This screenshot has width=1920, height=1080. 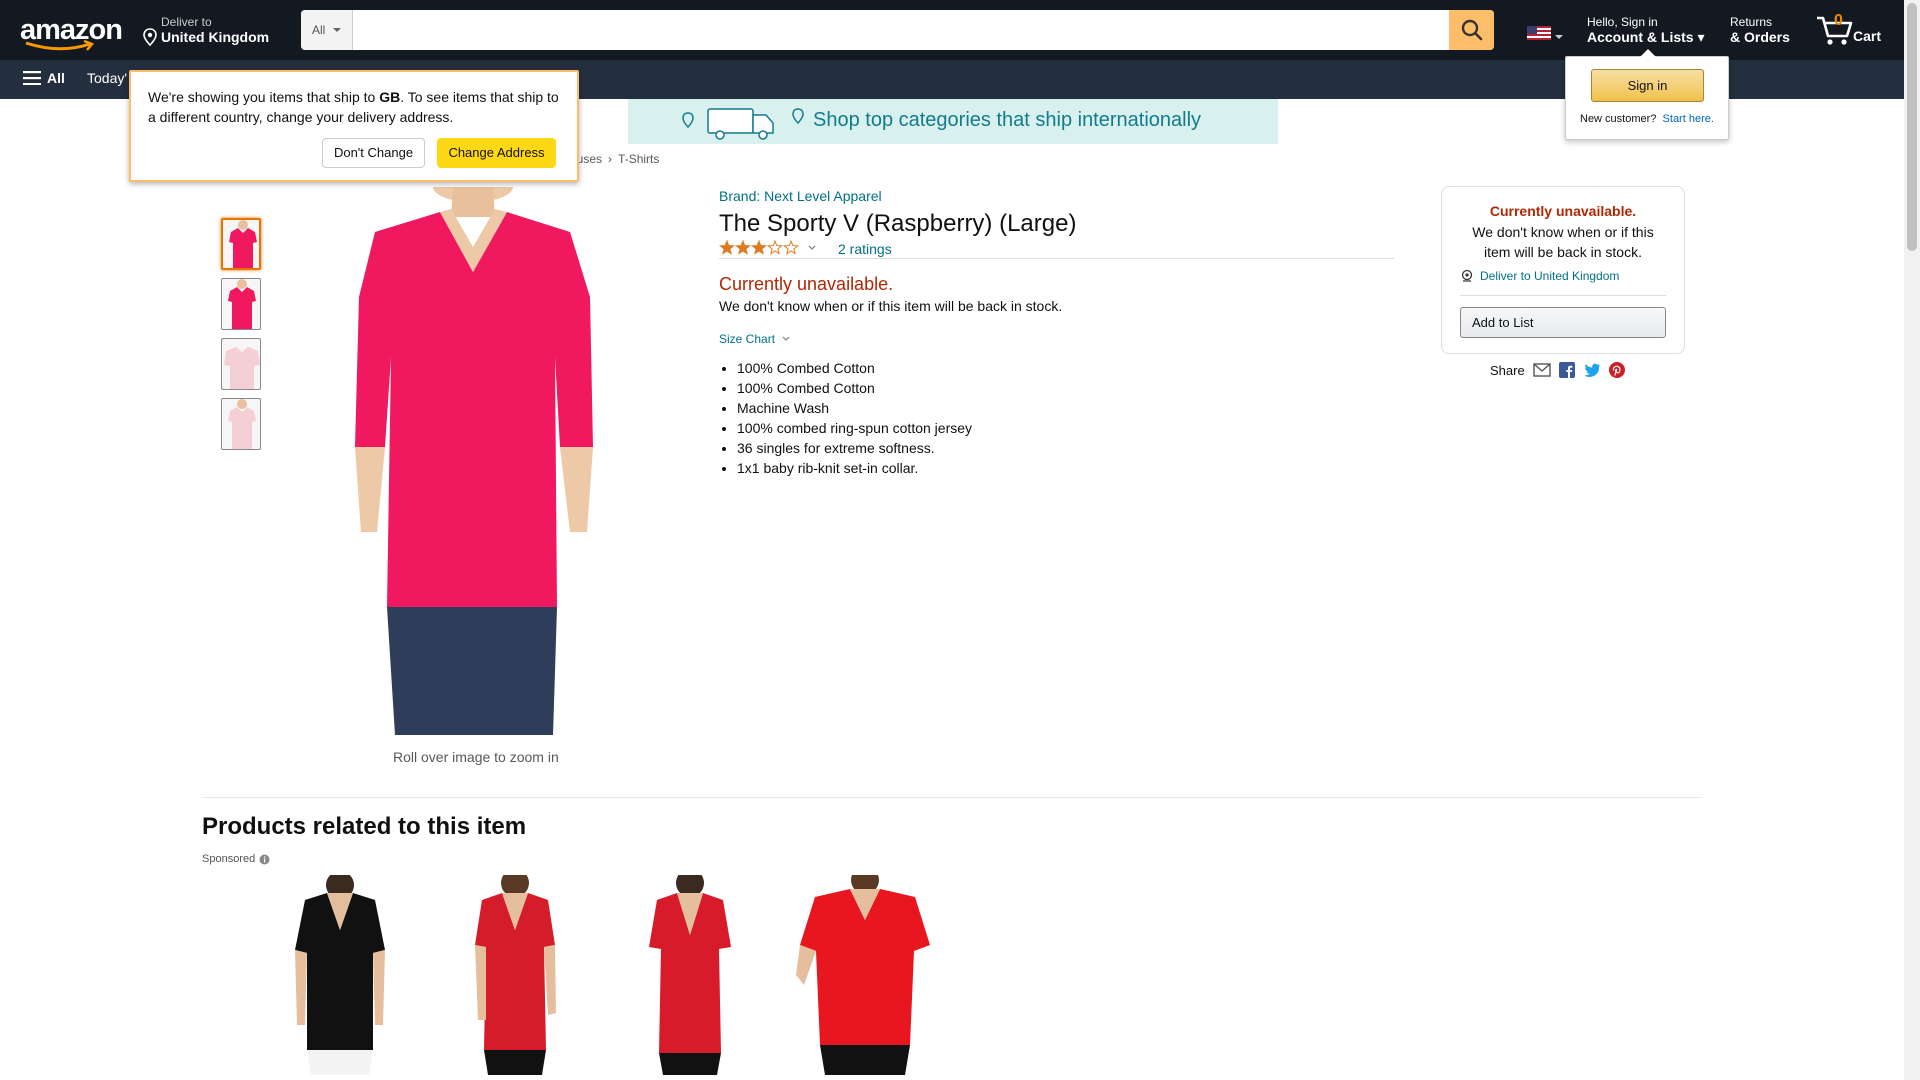 I want to click on breadcrumb-current: T-Shirts, so click(x=638, y=159).